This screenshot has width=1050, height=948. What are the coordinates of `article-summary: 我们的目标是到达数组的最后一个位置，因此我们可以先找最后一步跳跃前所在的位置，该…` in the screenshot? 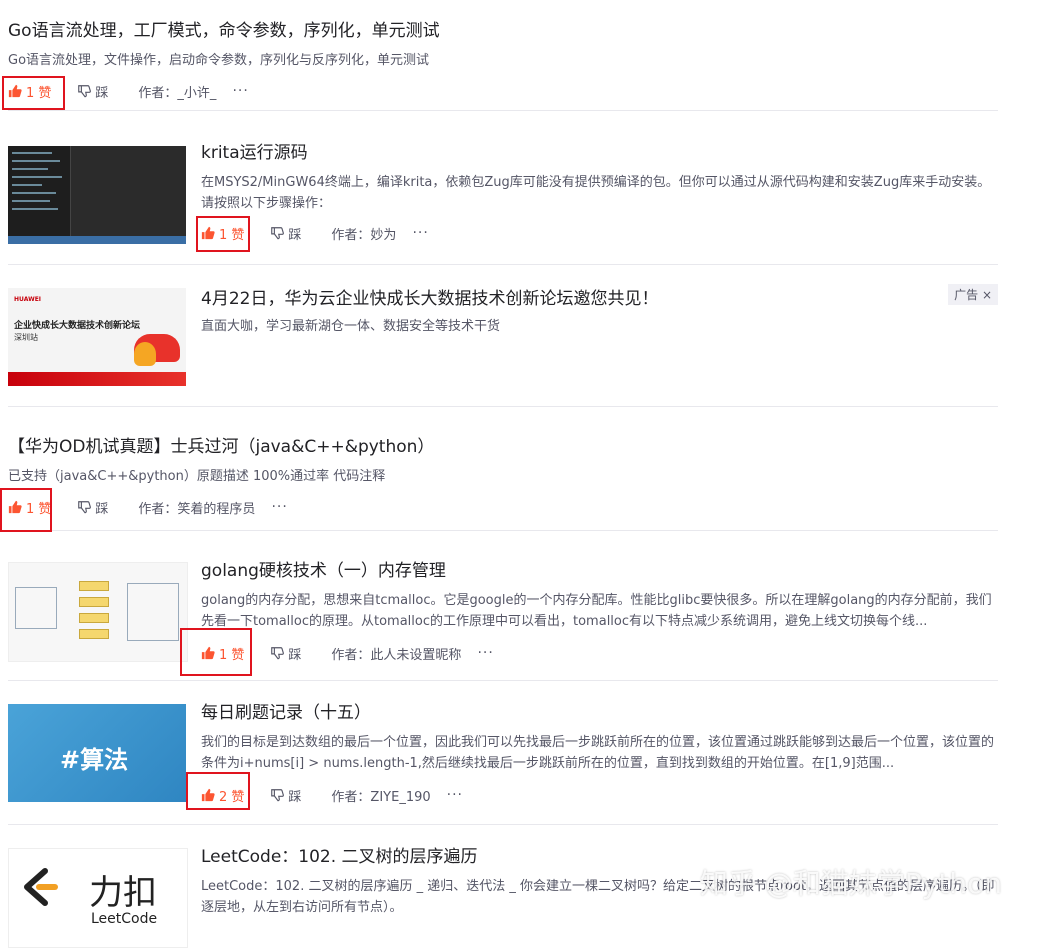 It's located at (598, 753).